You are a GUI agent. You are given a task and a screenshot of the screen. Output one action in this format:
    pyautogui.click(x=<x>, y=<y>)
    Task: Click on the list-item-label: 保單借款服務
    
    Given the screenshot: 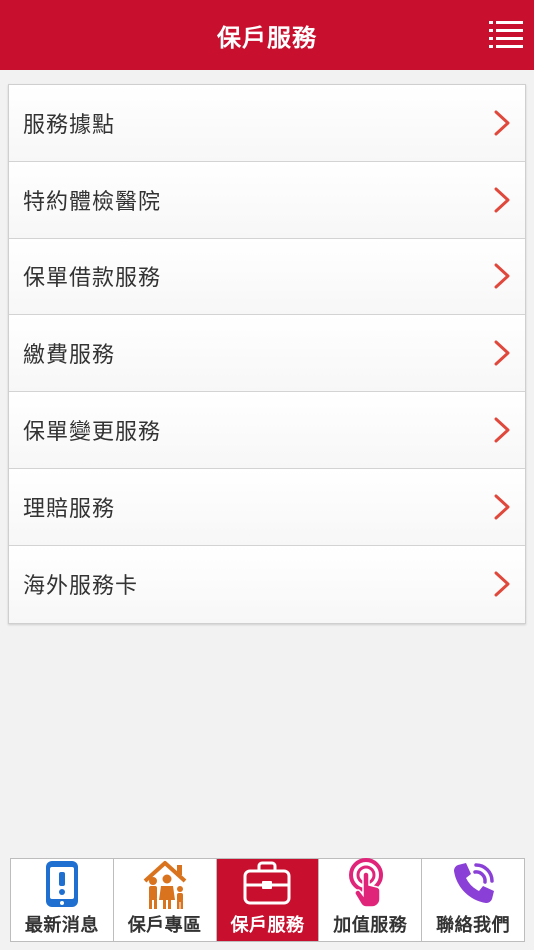 What is the action you would take?
    pyautogui.click(x=92, y=279)
    